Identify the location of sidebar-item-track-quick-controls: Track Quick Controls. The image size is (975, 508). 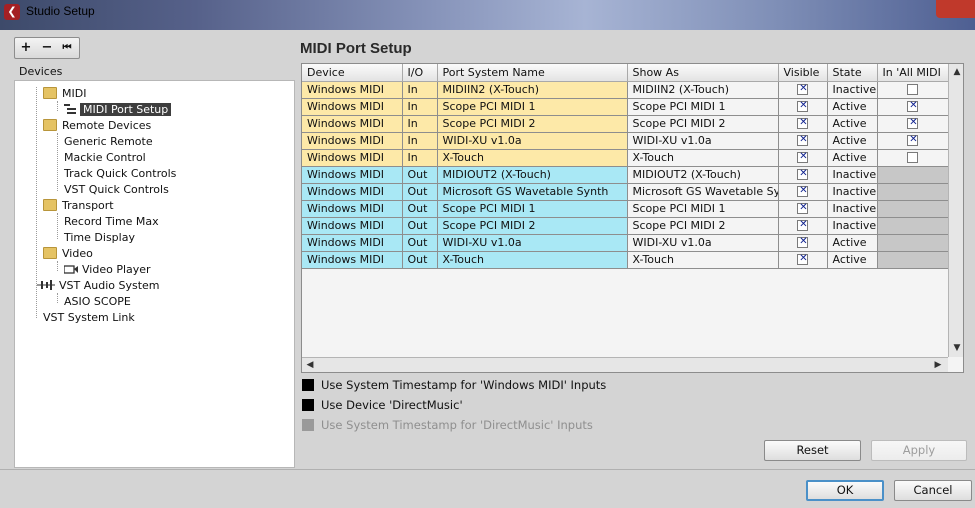
(120, 174).